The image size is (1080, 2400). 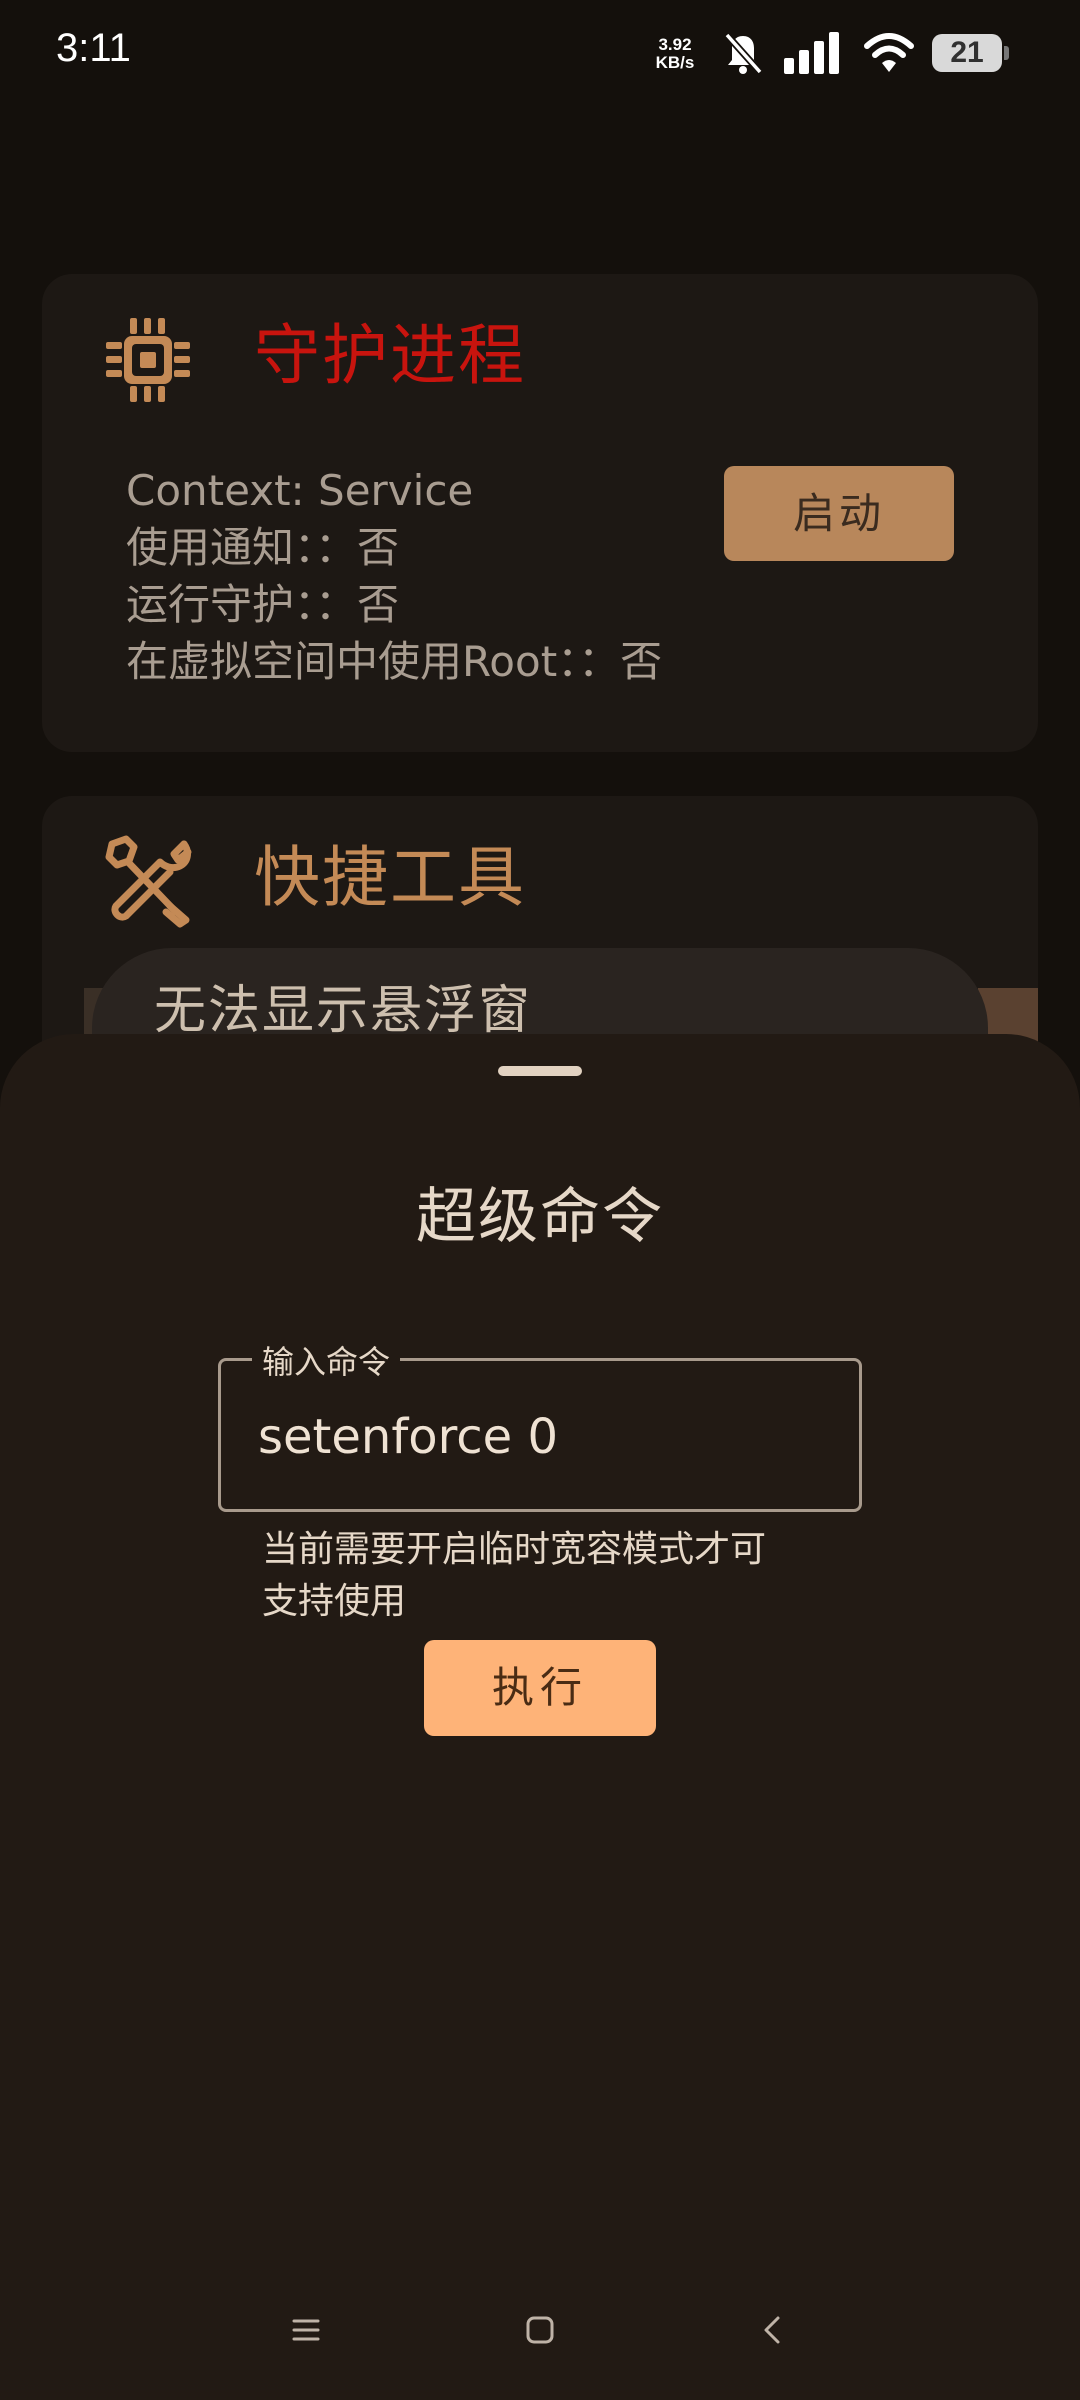 I want to click on mute-bell-icon, so click(x=743, y=53).